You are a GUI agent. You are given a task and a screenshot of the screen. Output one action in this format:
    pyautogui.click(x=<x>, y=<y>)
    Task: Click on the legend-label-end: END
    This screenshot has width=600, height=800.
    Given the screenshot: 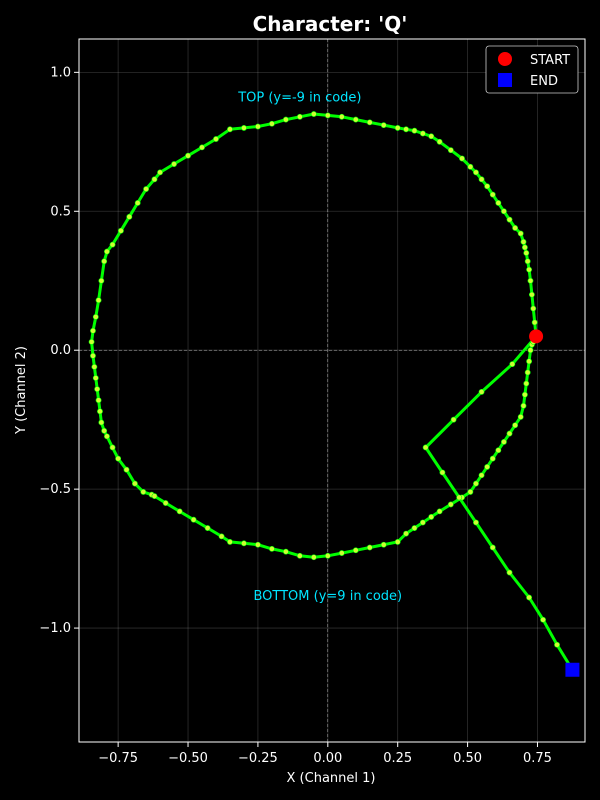 What is the action you would take?
    pyautogui.click(x=544, y=81)
    